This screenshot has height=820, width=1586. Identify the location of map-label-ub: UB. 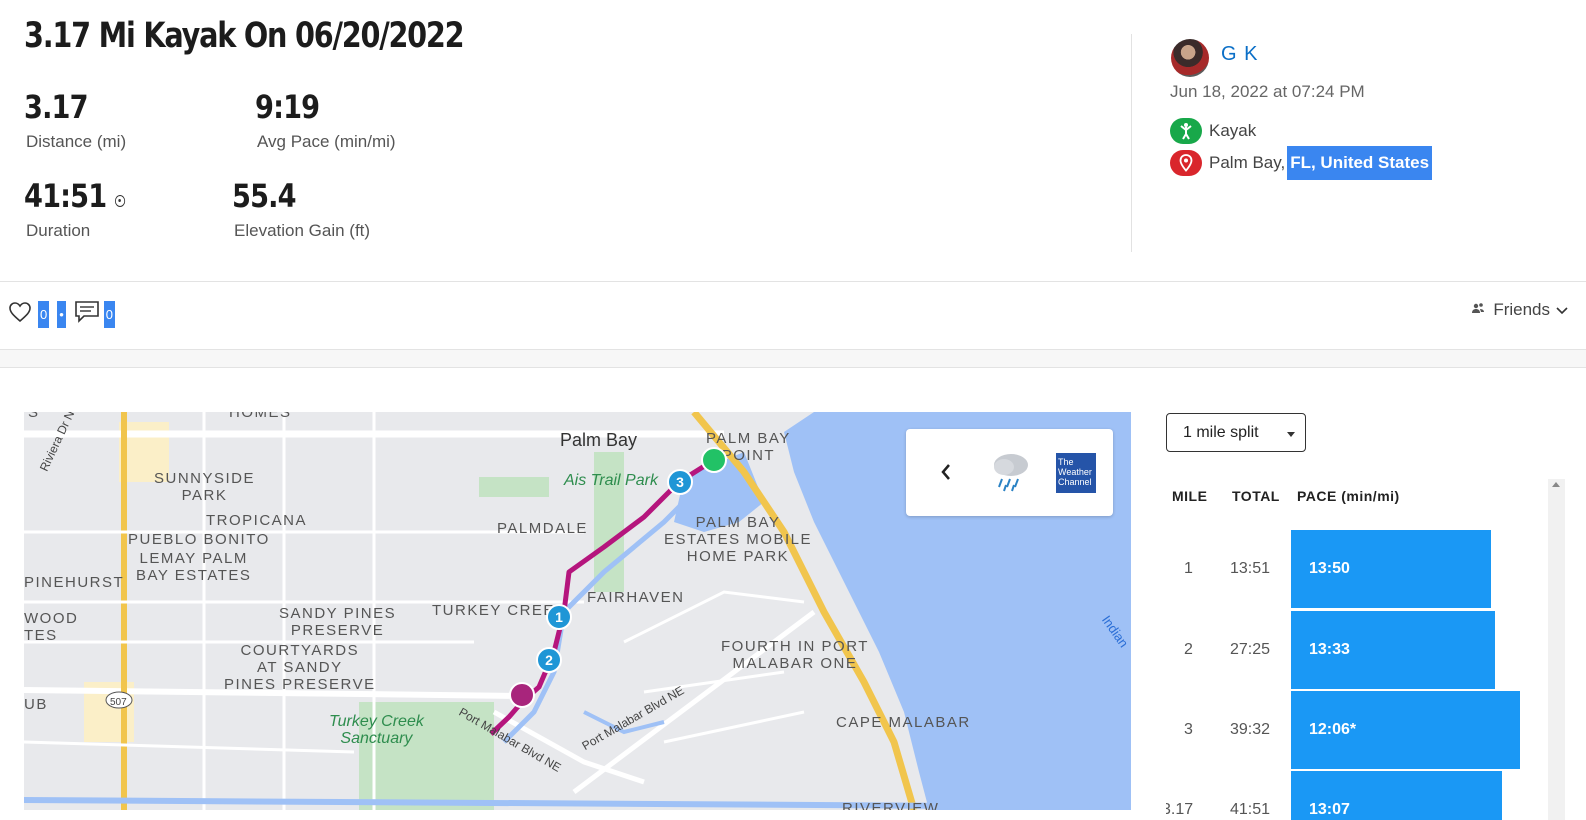
(36, 704).